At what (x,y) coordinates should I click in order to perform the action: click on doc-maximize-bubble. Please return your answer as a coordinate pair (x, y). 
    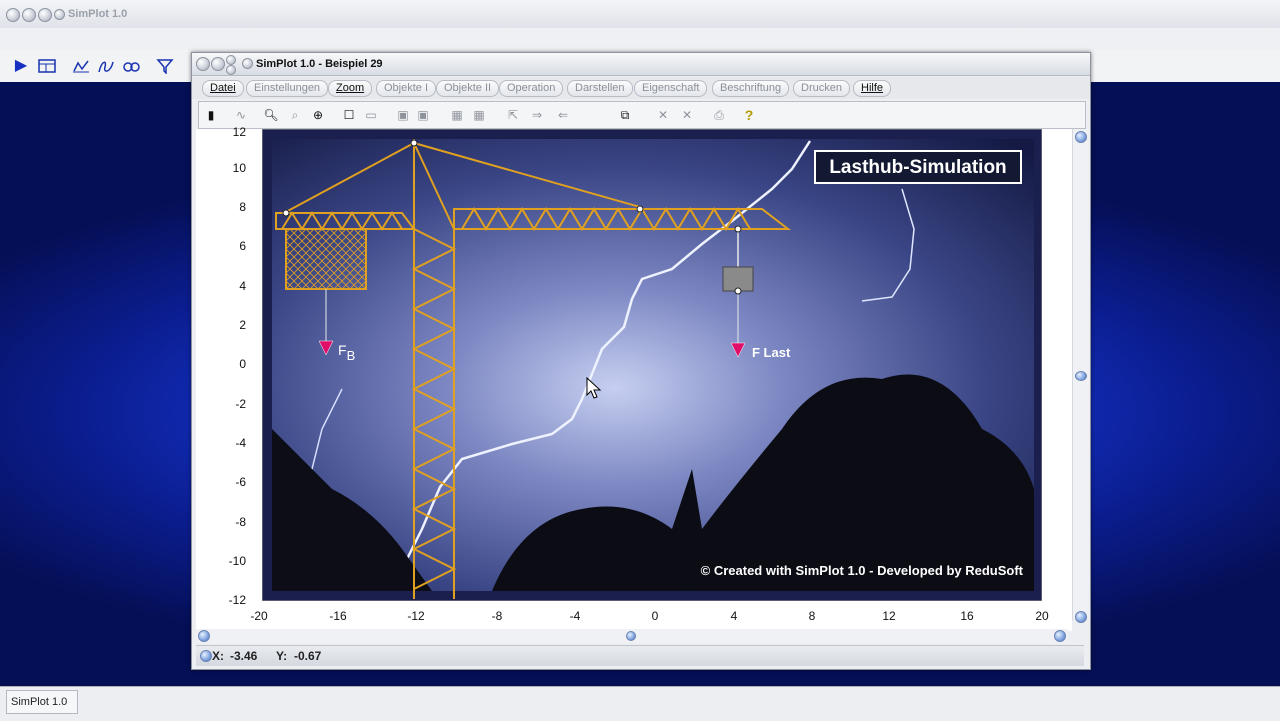
    Looking at the image, I should click on (231, 60).